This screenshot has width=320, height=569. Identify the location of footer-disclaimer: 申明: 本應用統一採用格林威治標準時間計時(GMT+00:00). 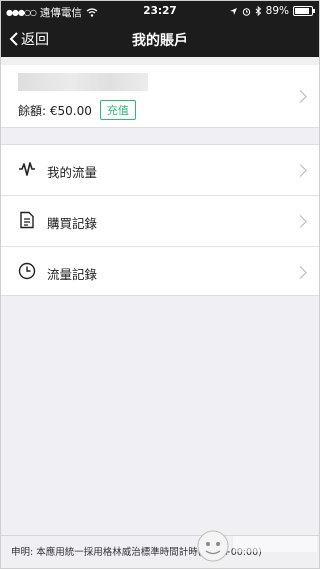
(160, 551).